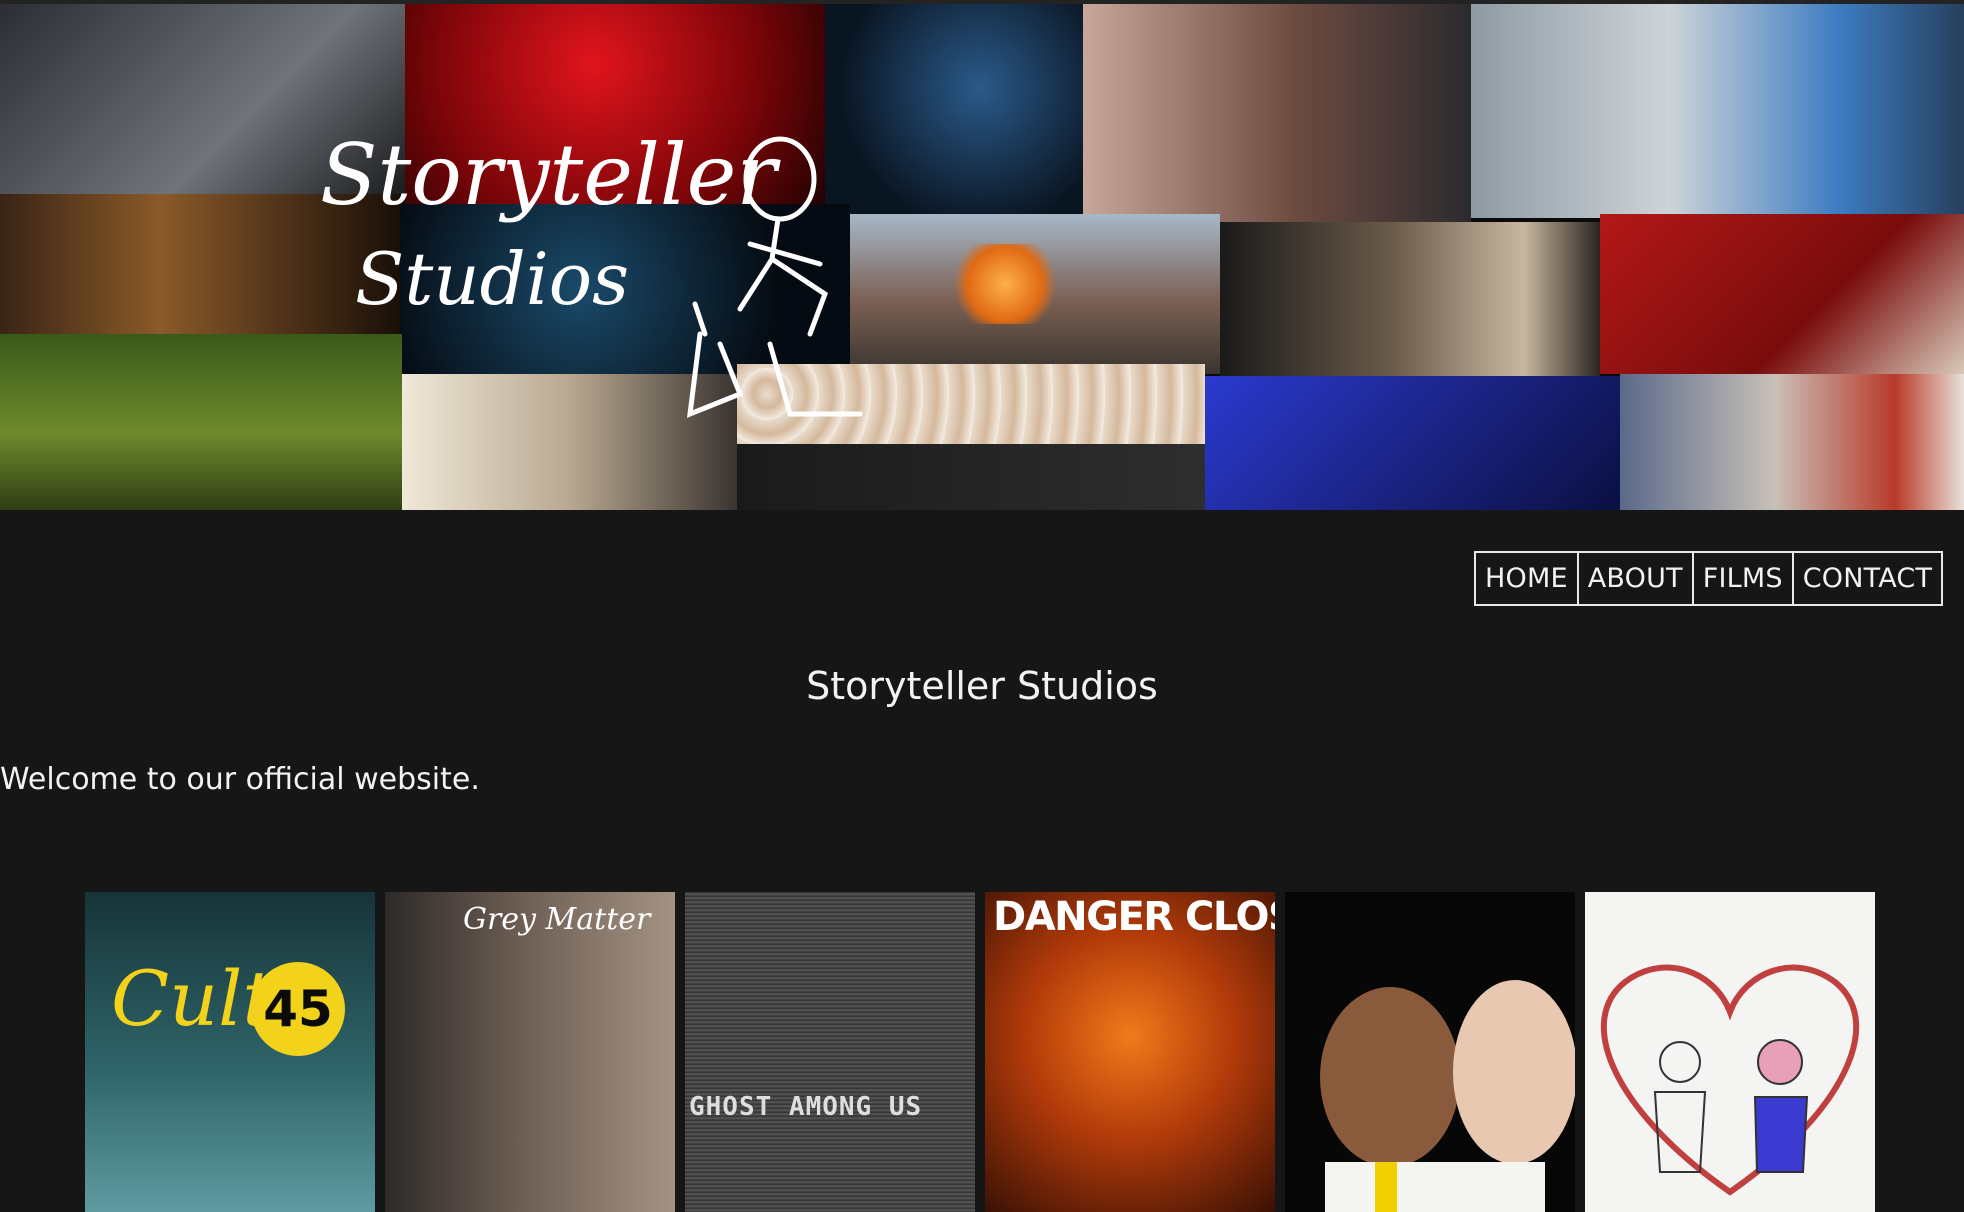  What do you see at coordinates (982, 686) in the screenshot?
I see `page-title: Storyteller Studios` at bounding box center [982, 686].